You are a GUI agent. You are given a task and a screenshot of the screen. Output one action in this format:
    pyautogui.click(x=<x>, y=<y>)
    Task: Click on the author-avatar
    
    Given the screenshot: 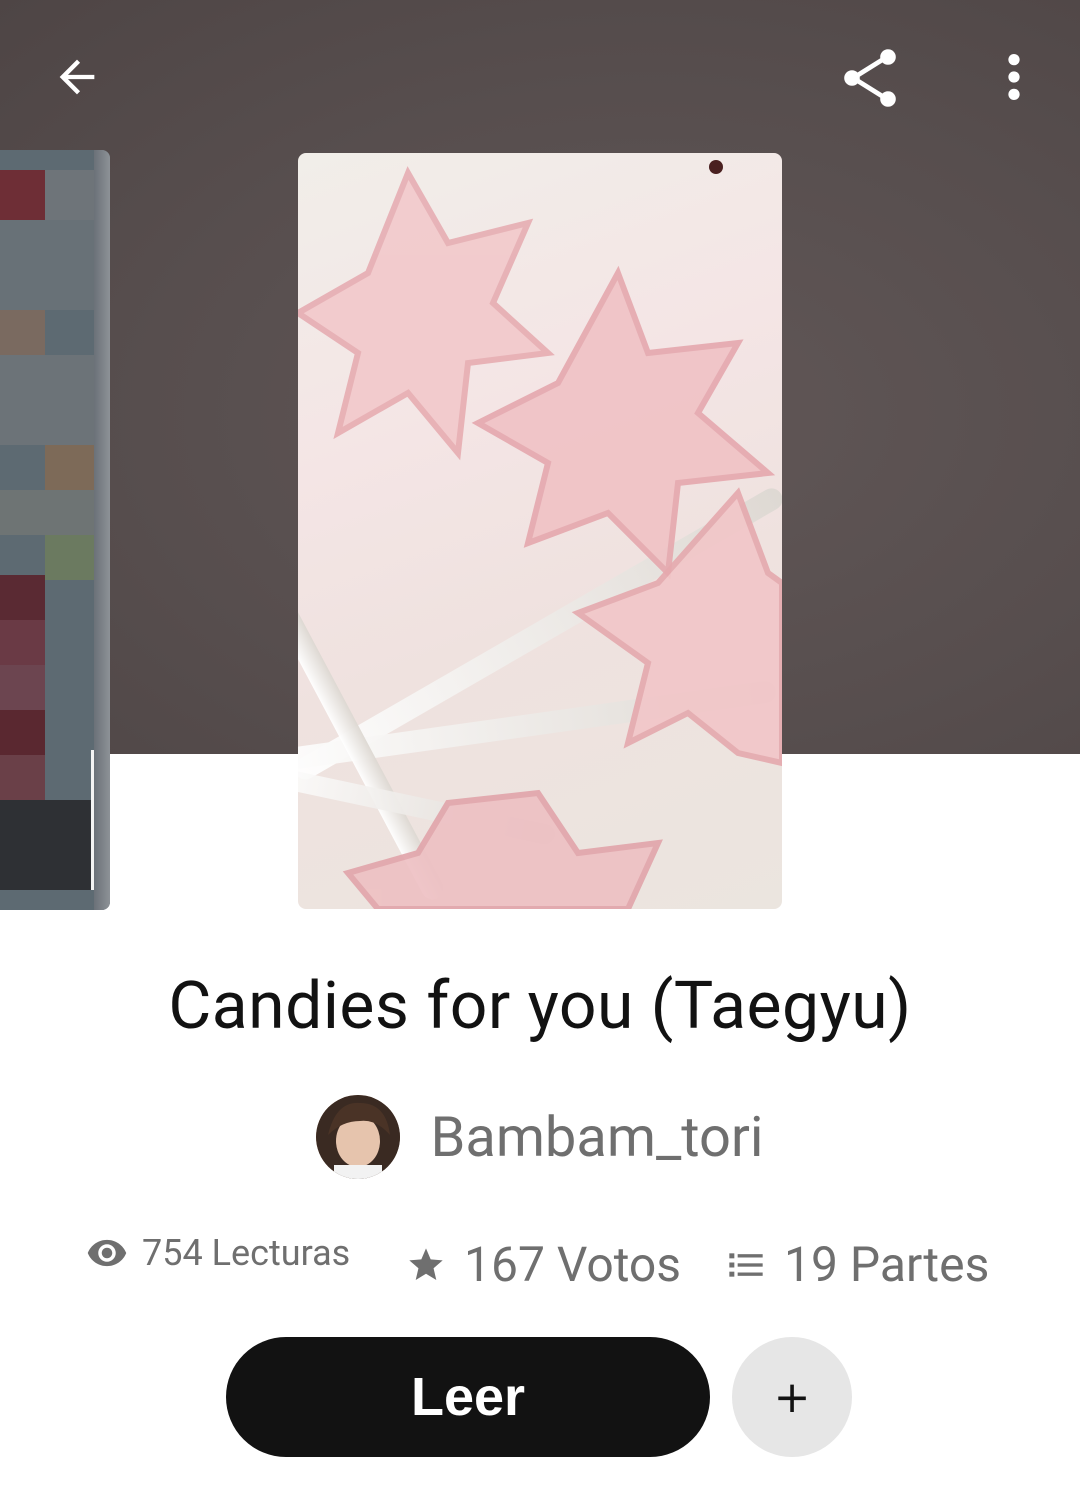 What is the action you would take?
    pyautogui.click(x=358, y=1137)
    